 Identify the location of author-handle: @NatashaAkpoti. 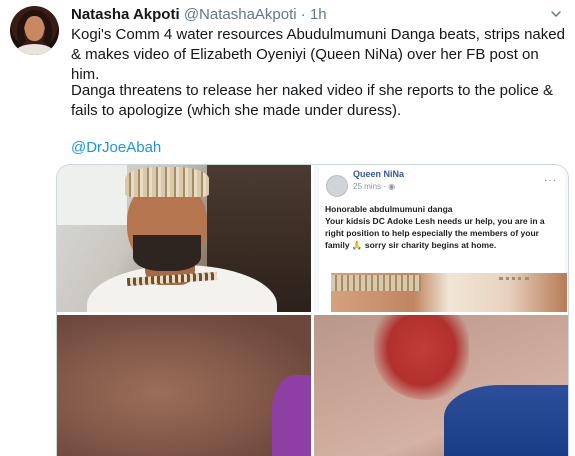
(240, 14).